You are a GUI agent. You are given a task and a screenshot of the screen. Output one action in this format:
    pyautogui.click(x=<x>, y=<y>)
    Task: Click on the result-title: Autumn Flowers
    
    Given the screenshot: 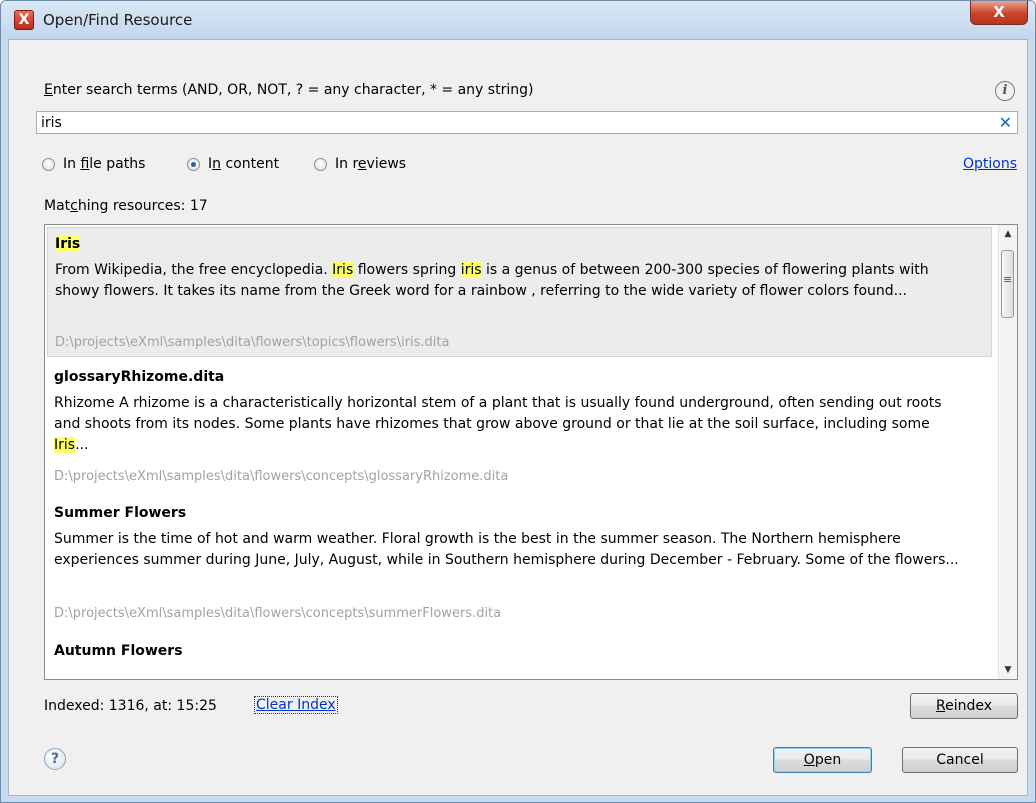 What is the action you would take?
    pyautogui.click(x=118, y=651)
    